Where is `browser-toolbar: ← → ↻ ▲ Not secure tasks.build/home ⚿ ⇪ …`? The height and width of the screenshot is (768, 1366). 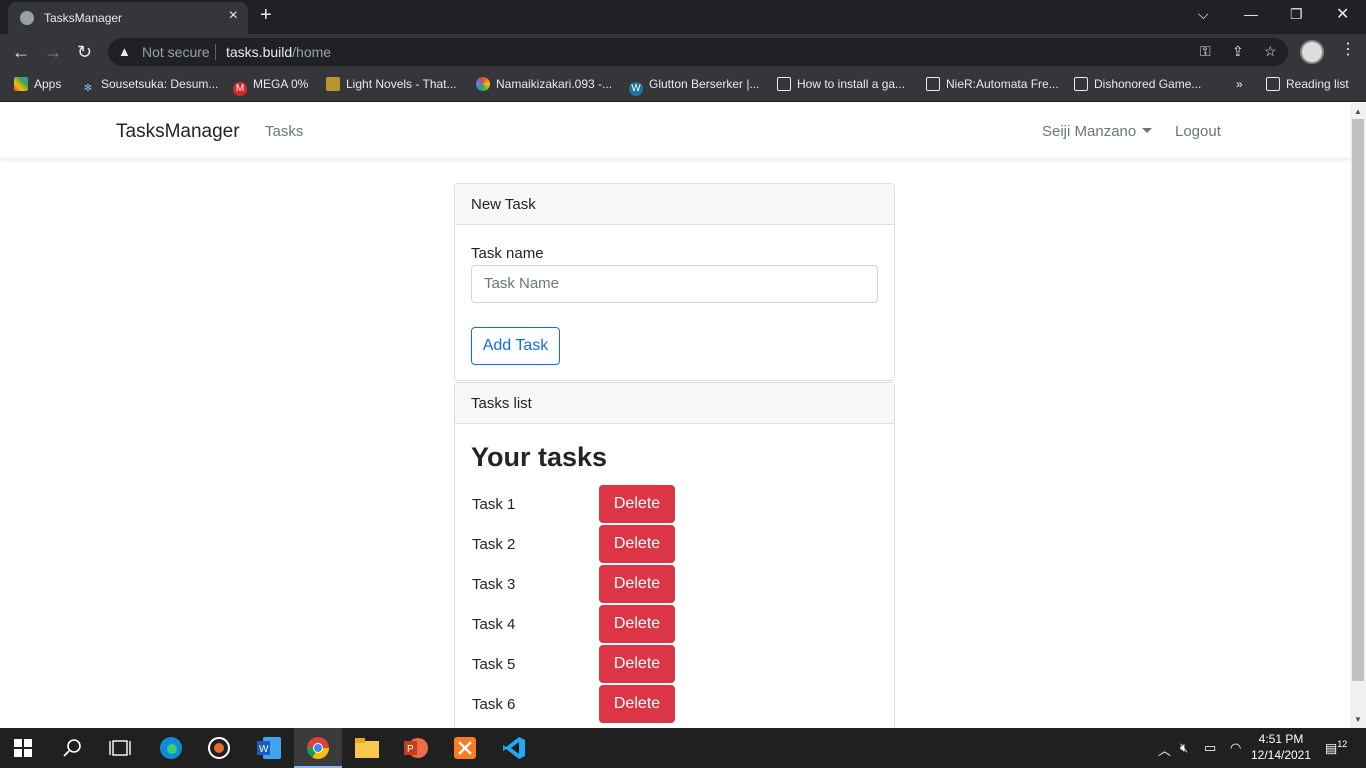
browser-toolbar: ← → ↻ ▲ Not secure tasks.build/home ⚿ ⇪ … is located at coordinates (683, 52).